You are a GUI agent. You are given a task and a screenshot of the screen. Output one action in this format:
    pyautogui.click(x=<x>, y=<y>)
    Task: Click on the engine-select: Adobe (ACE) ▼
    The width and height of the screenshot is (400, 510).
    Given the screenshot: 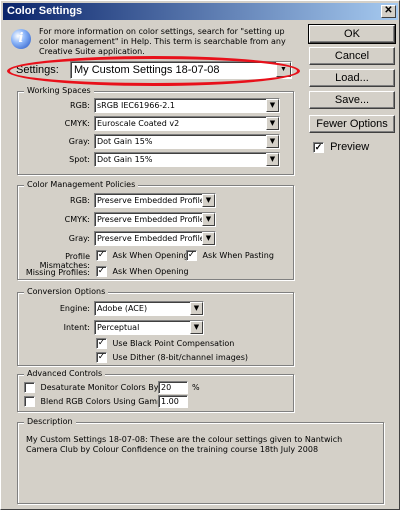 What is the action you would take?
    pyautogui.click(x=149, y=308)
    